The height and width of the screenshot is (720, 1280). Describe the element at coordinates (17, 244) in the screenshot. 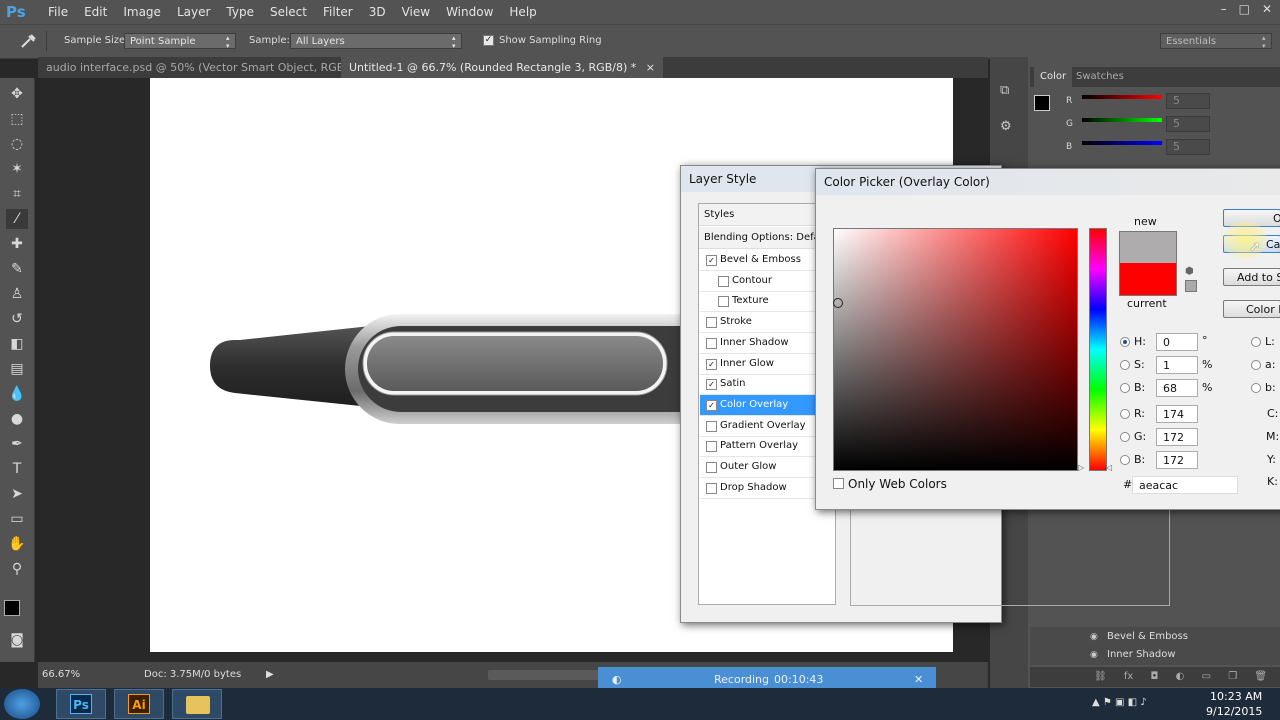

I see `healing-tool-icon: ✚` at that location.